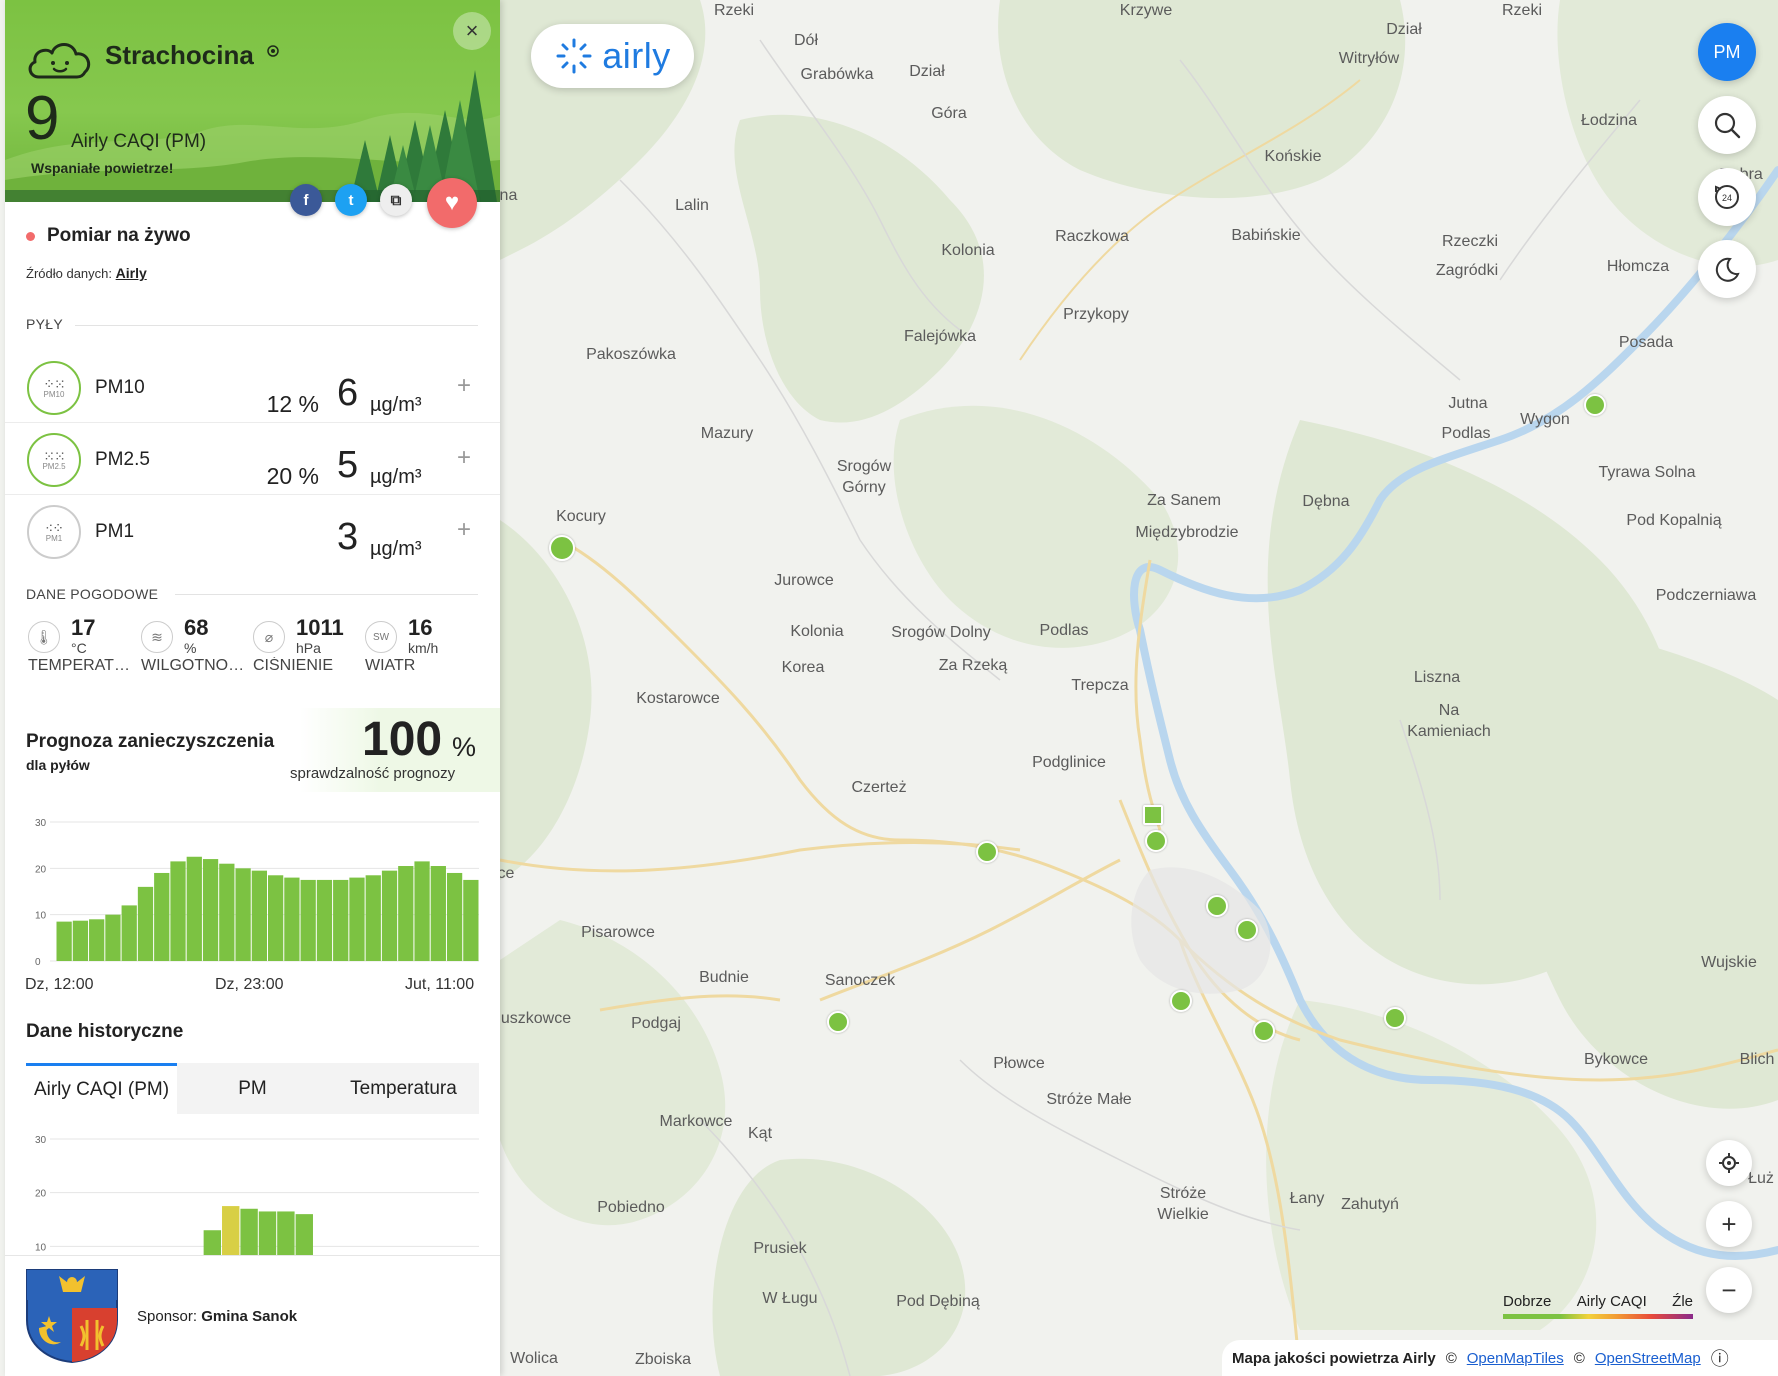 The height and width of the screenshot is (1376, 1778). I want to click on tab-airly-caqi: Airly CAQI (PM), so click(101, 1088).